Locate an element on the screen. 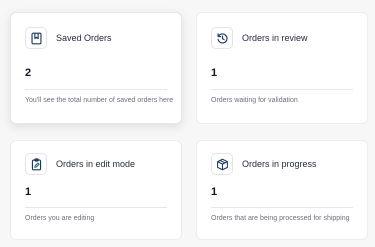 This screenshot has height=247, width=375. card-header: Saved Orders is located at coordinates (96, 38).